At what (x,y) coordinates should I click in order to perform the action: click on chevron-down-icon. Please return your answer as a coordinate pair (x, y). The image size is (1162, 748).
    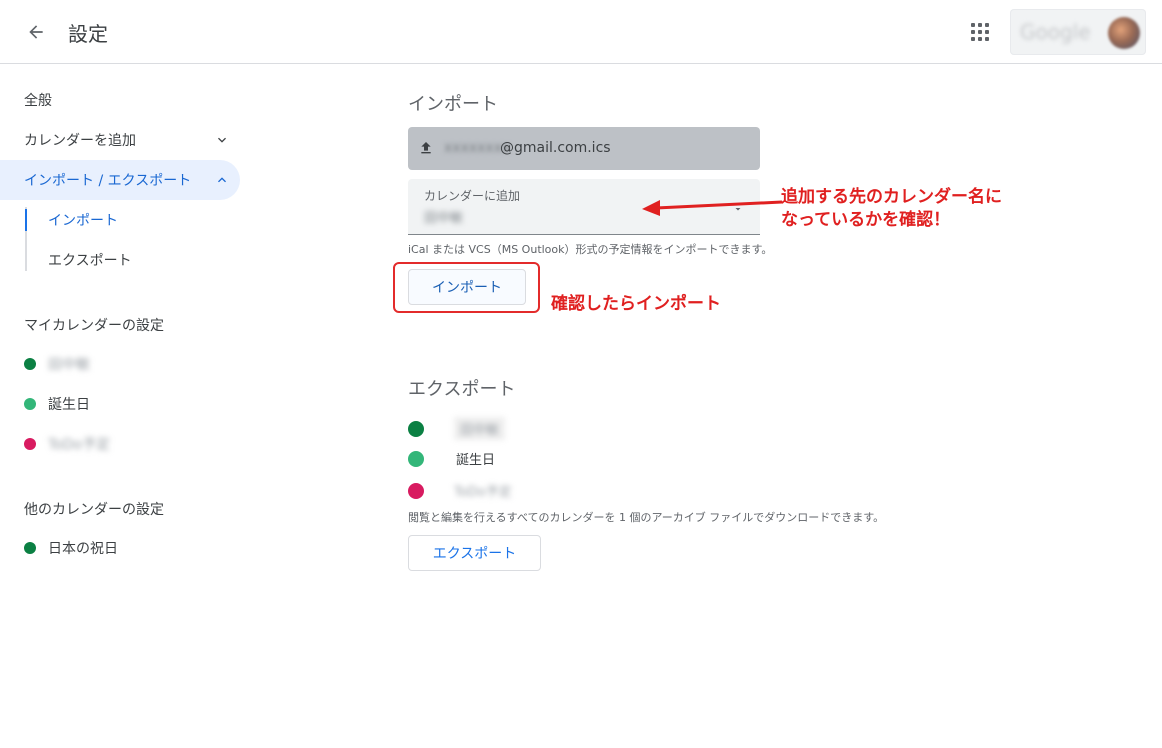
    Looking at the image, I should click on (222, 140).